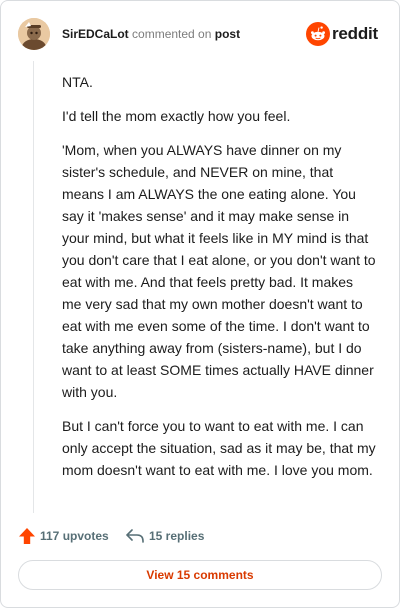 The height and width of the screenshot is (608, 400). What do you see at coordinates (200, 575) in the screenshot?
I see `view-comments-button: View 15 comments` at bounding box center [200, 575].